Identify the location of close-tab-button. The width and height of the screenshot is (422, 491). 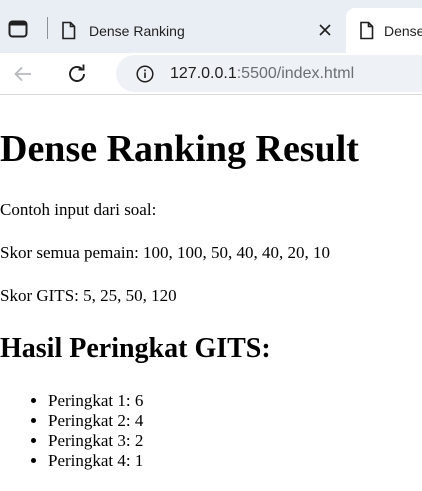
(325, 30).